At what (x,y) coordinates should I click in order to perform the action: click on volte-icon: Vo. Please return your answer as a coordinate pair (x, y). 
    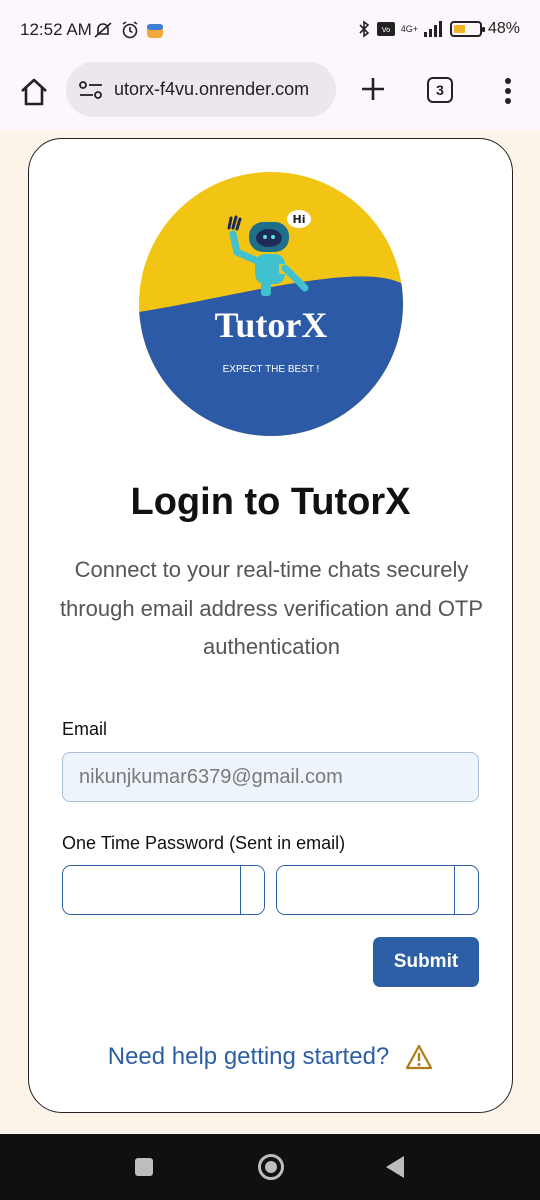
    Looking at the image, I should click on (385, 29).